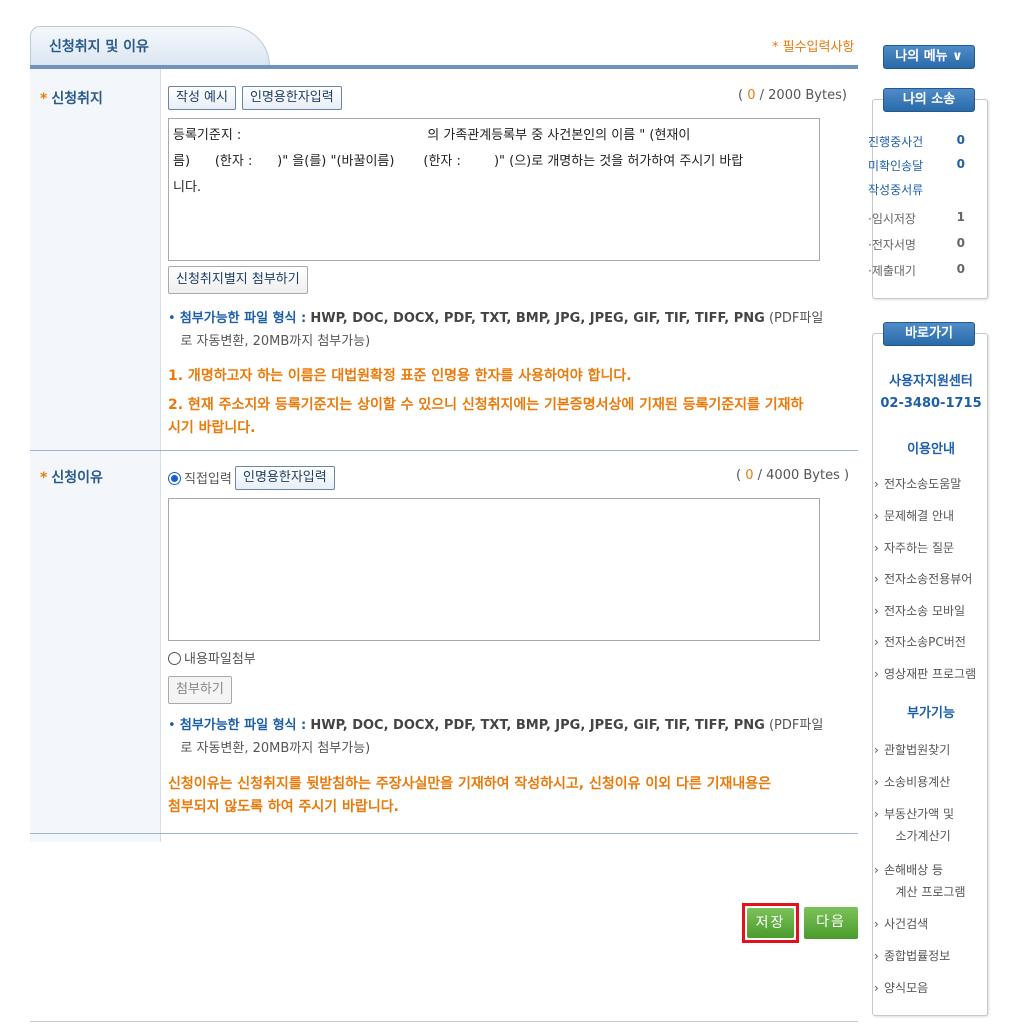 This screenshot has height=1036, width=1010. What do you see at coordinates (174, 478) in the screenshot?
I see `radio-selected-icon` at bounding box center [174, 478].